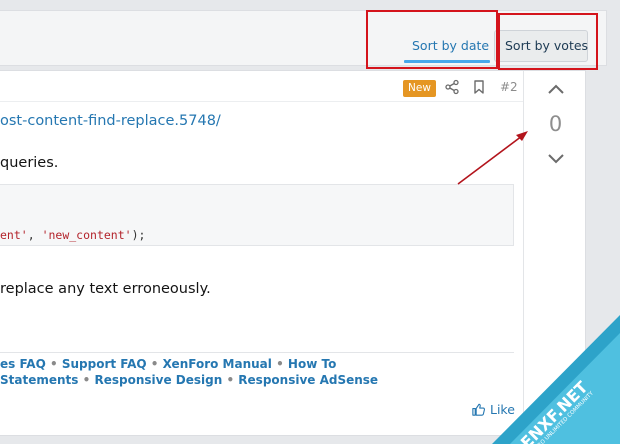  I want to click on post-number-link: #2, so click(509, 87).